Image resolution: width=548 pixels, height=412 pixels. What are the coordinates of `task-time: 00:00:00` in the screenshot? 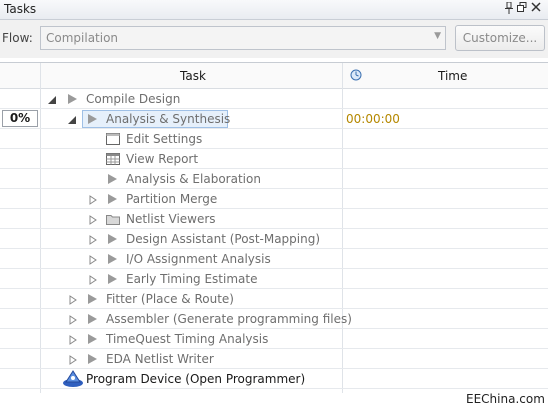 It's located at (373, 119).